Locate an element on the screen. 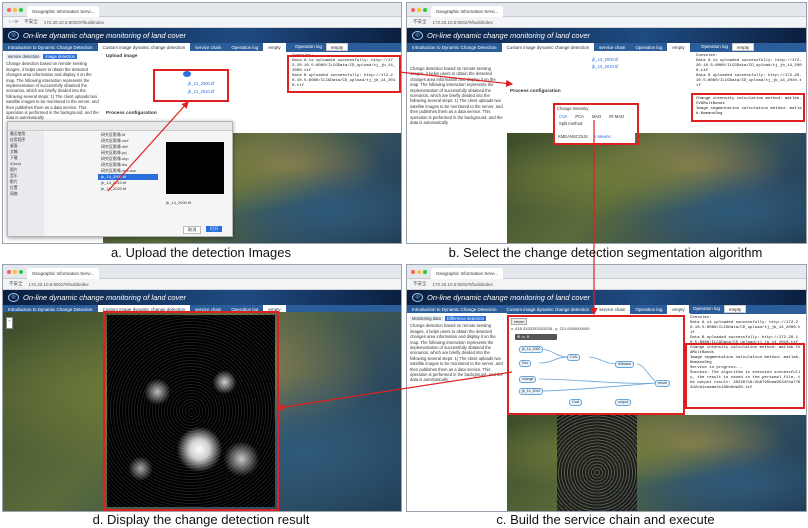 This screenshot has width=808, height=528. dialog-cancel-button: 取消 is located at coordinates (192, 230).